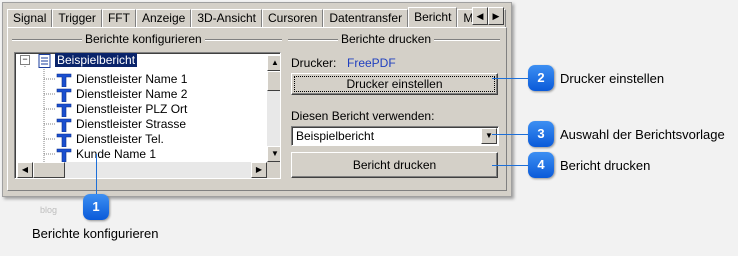 The height and width of the screenshot is (256, 738). What do you see at coordinates (335, 136) in the screenshot?
I see `report-template-value: Beispielbericht` at bounding box center [335, 136].